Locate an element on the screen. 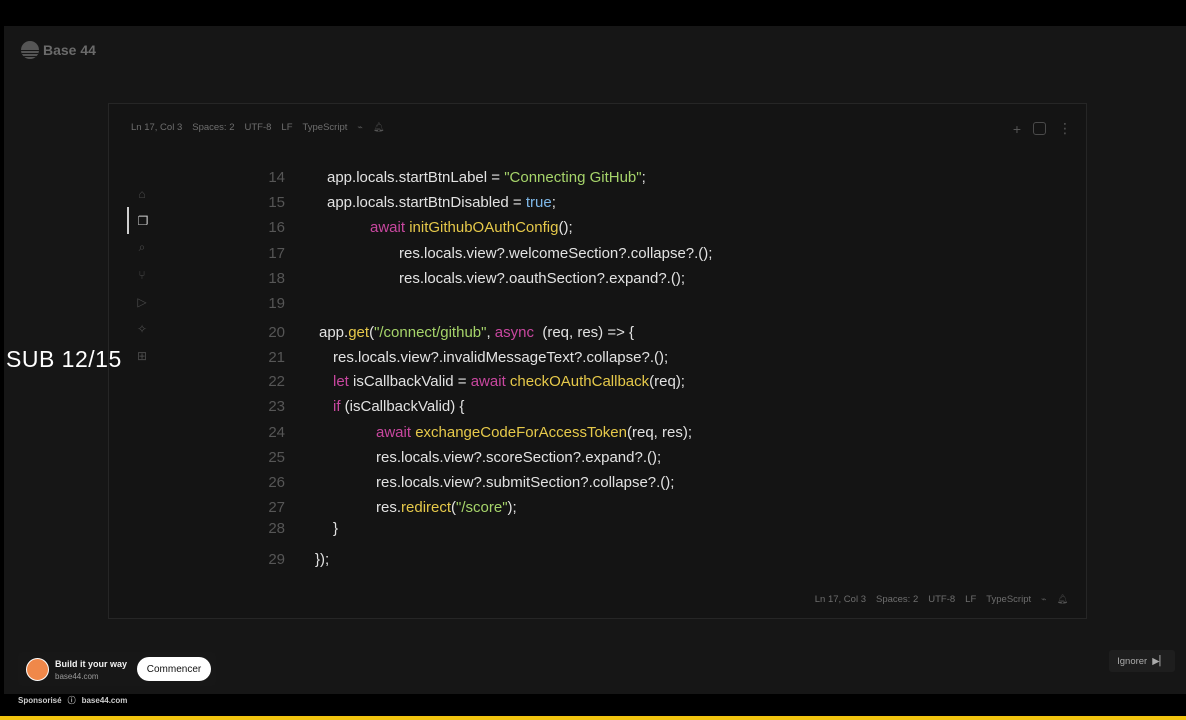 Image resolution: width=1186 pixels, height=720 pixels. code-token: (req); is located at coordinates (667, 381).